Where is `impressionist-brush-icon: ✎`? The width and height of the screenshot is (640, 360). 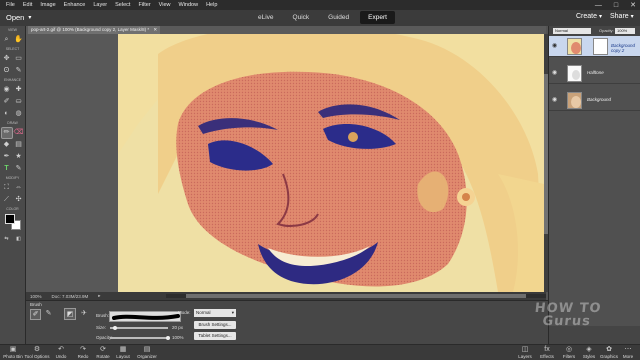
impressionist-brush-icon: ✎ is located at coordinates (48, 314).